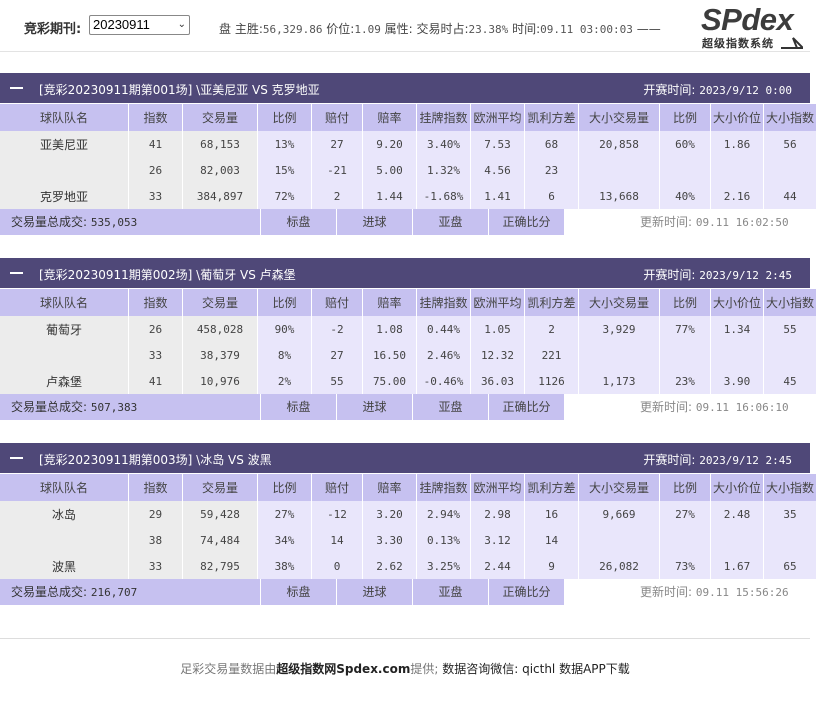  What do you see at coordinates (714, 407) in the screenshot?
I see `update-time: 更新时间: 09.11 16:06:10` at bounding box center [714, 407].